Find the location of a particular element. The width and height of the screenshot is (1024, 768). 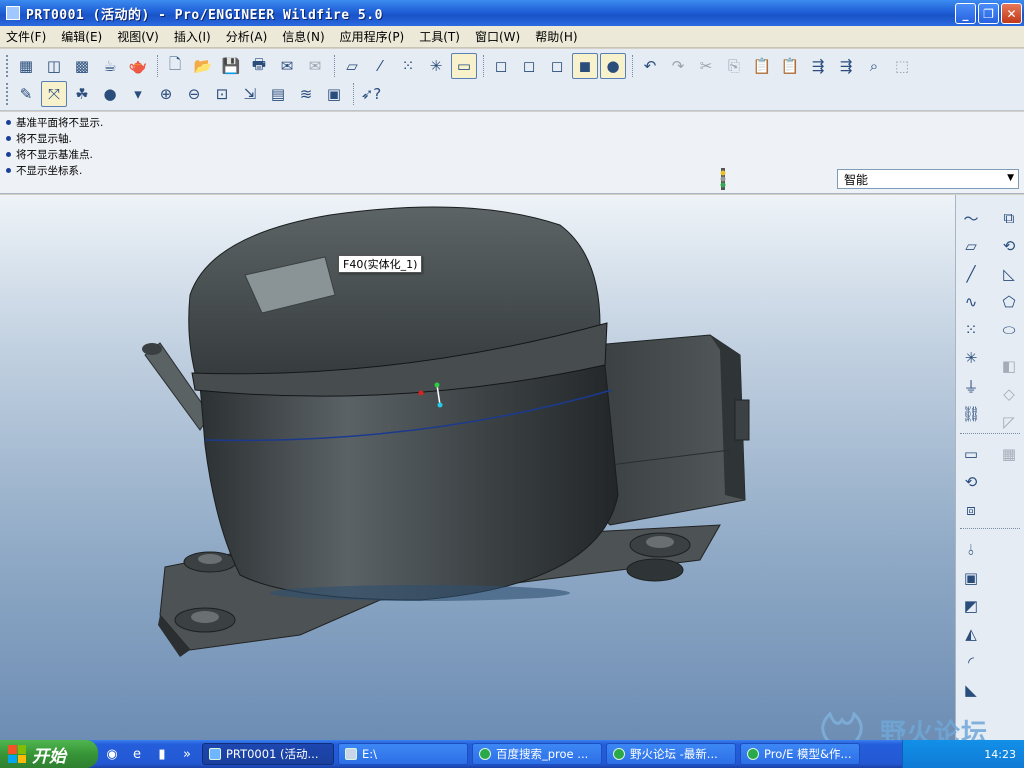

appearance-dropdown-icon: ▾ is located at coordinates (138, 94).